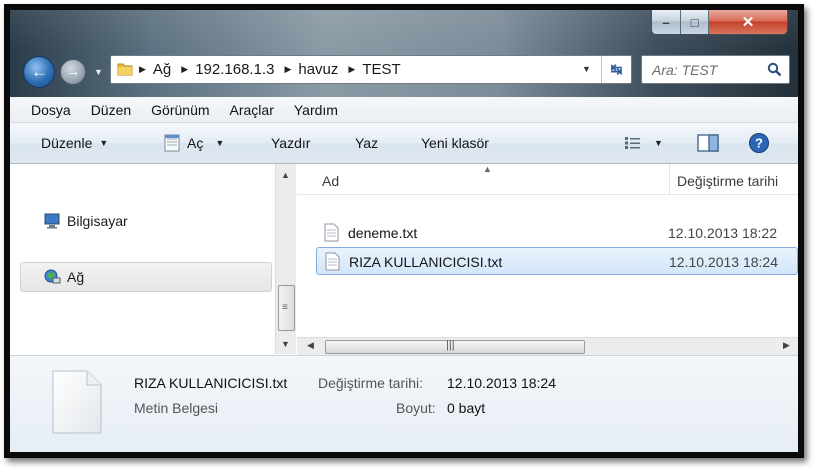 Image resolution: width=816 pixels, height=468 pixels. Describe the element at coordinates (146, 221) in the screenshot. I see `nav-item-computer: Bilgisayar` at that location.